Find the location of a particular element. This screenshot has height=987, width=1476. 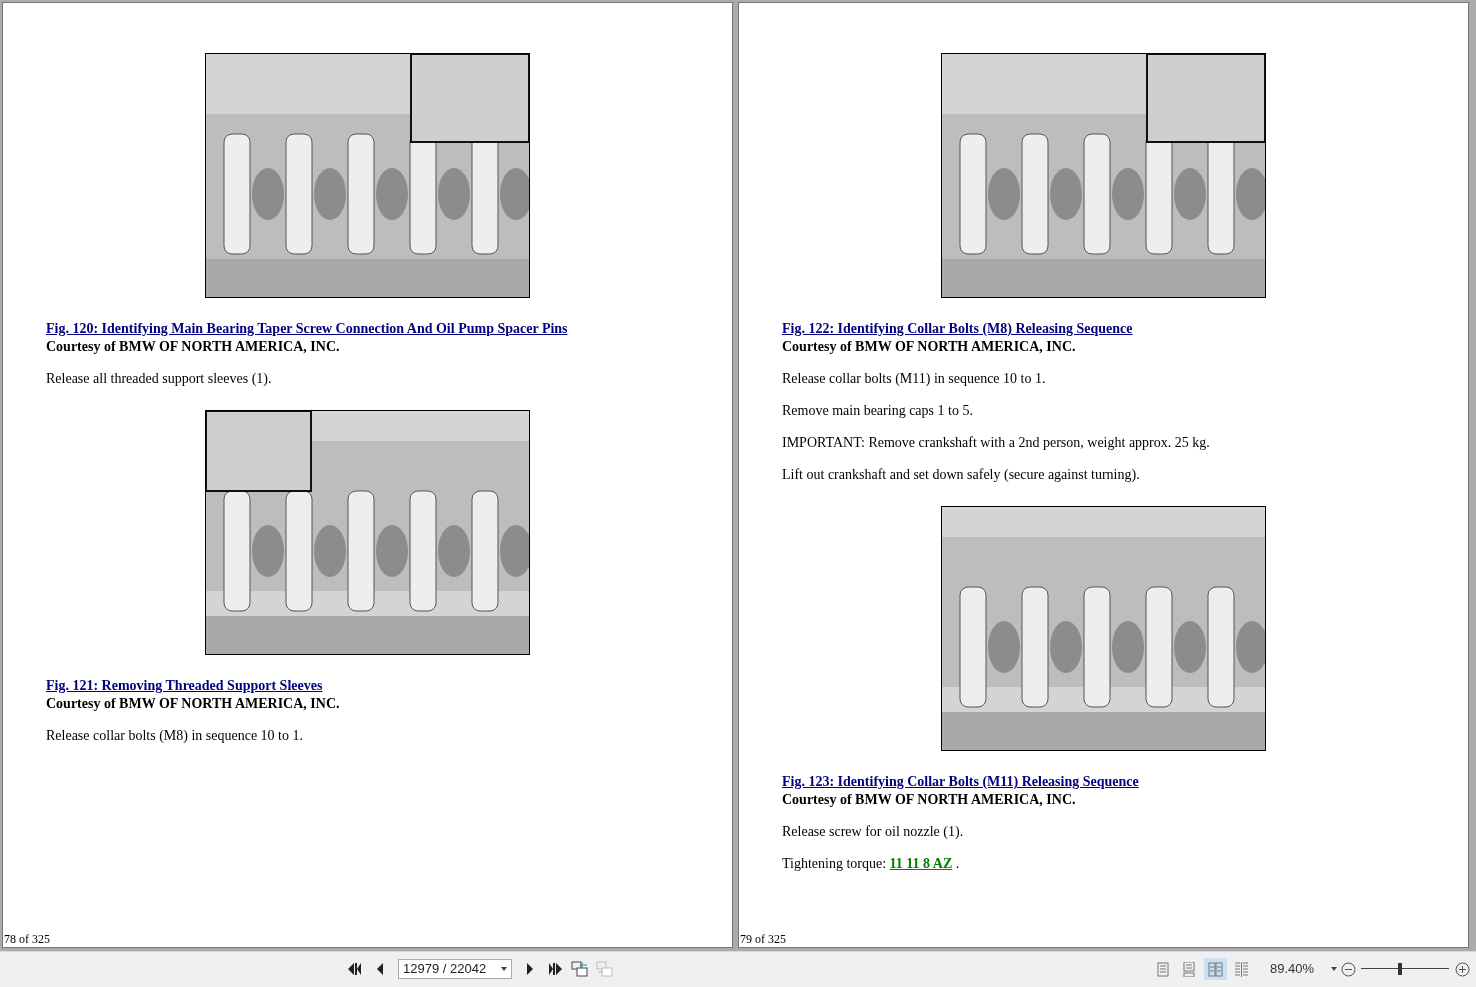

minus-circle-icon is located at coordinates (1348, 969).